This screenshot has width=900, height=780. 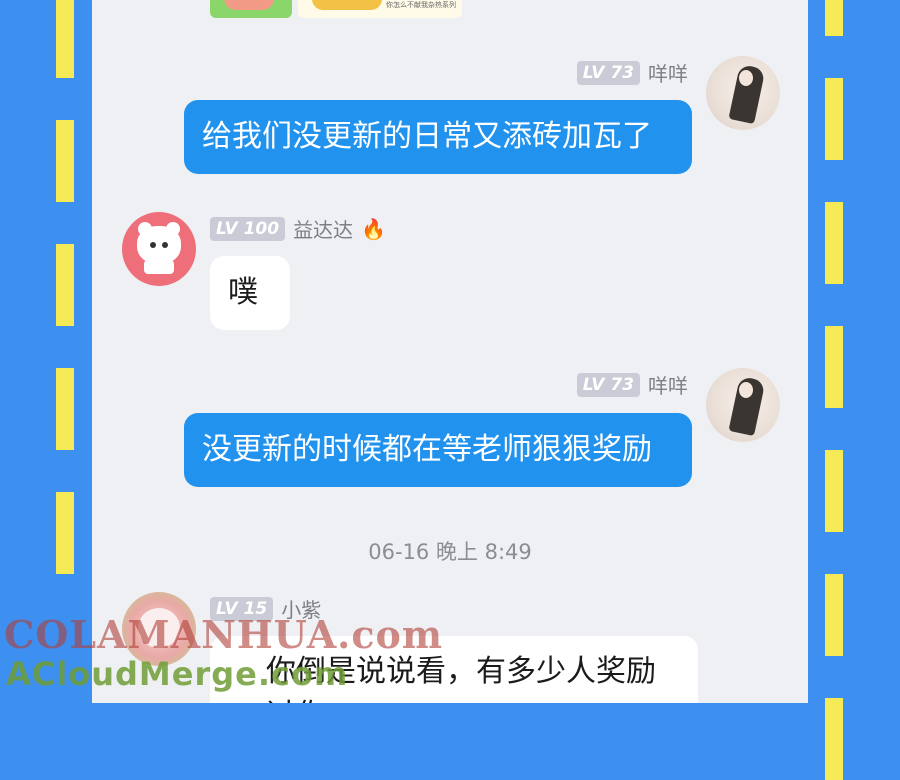 I want to click on message-meta: LV 100 益达达 🔥, so click(x=298, y=228).